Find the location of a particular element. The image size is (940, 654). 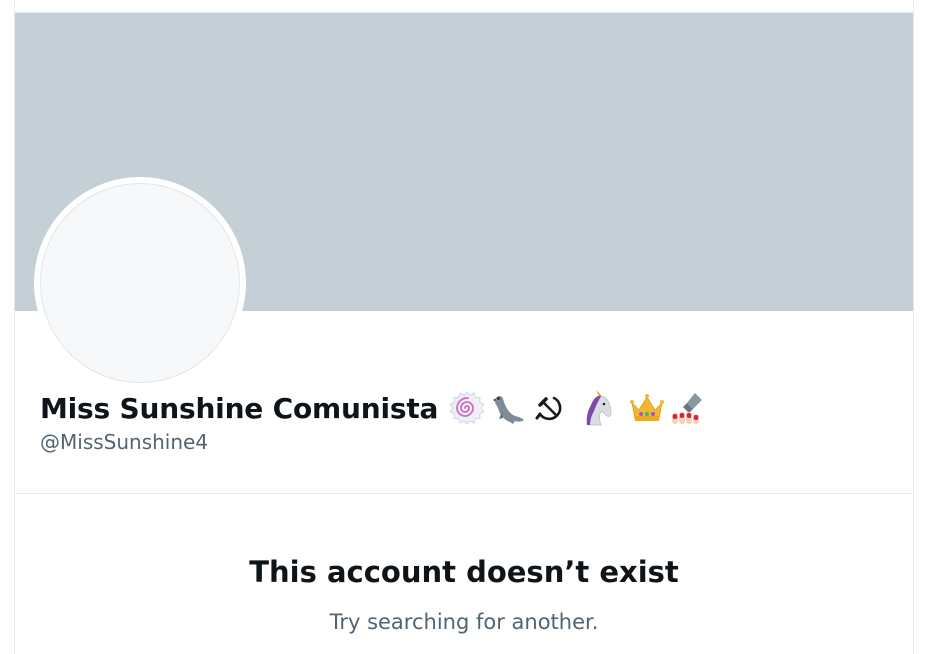

empty-state-subtitle: Try searching for another. is located at coordinates (464, 622).